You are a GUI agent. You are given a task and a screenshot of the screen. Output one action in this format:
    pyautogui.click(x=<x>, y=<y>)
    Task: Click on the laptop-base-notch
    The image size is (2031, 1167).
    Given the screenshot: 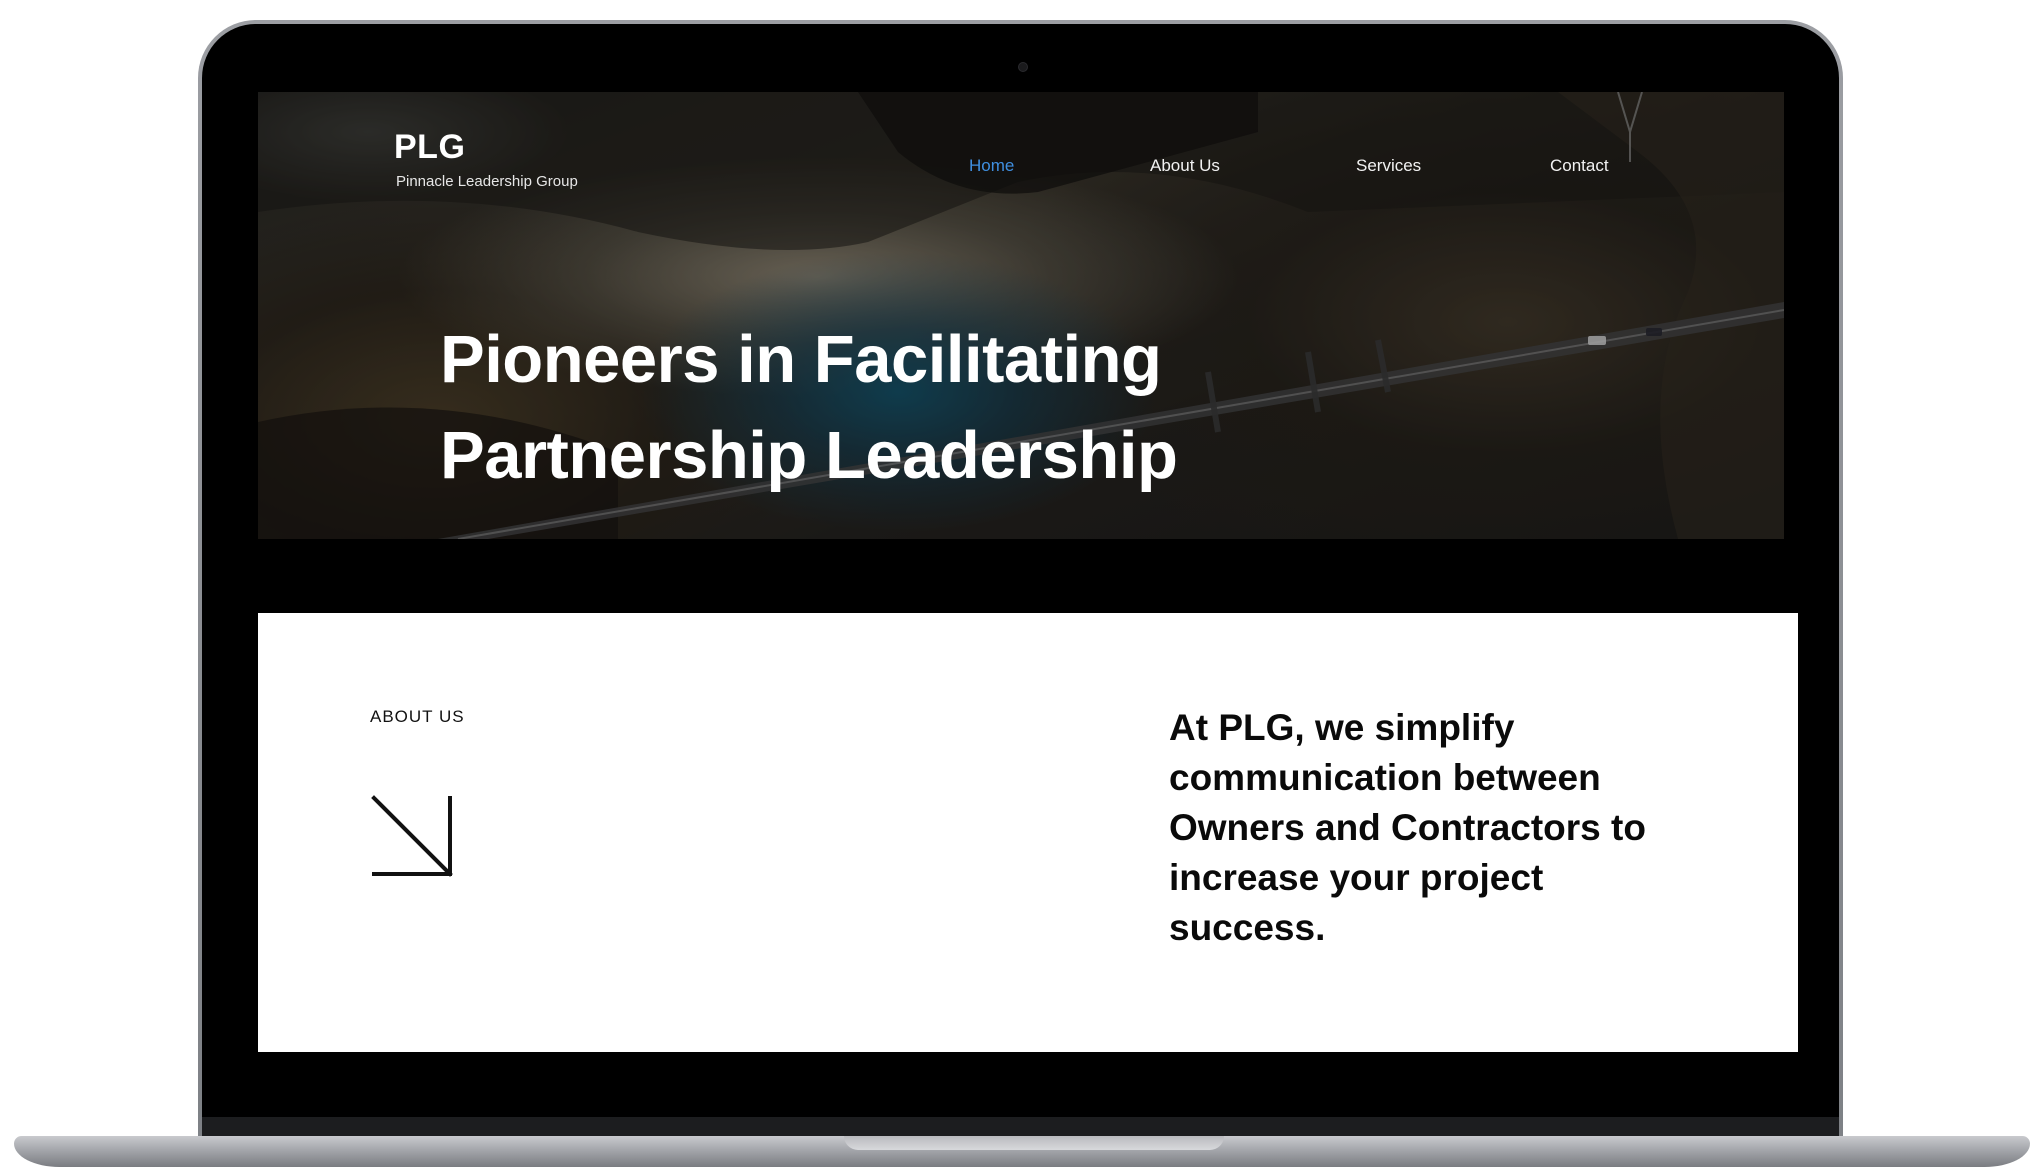 What is the action you would take?
    pyautogui.click(x=1034, y=1143)
    